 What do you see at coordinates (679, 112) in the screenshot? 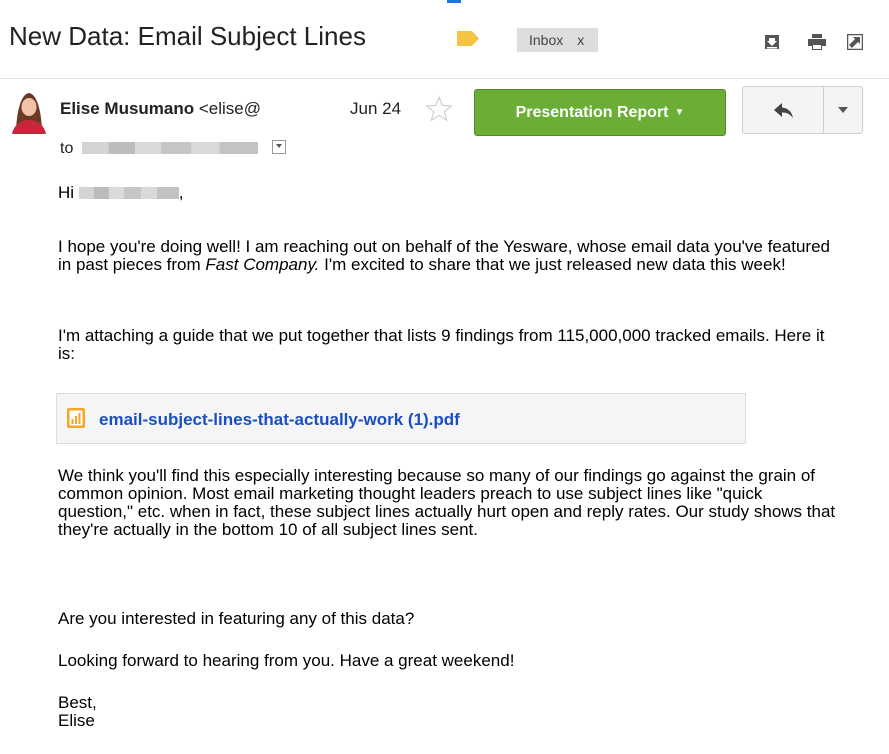
I see `dropdown-caret-icon: ▼` at bounding box center [679, 112].